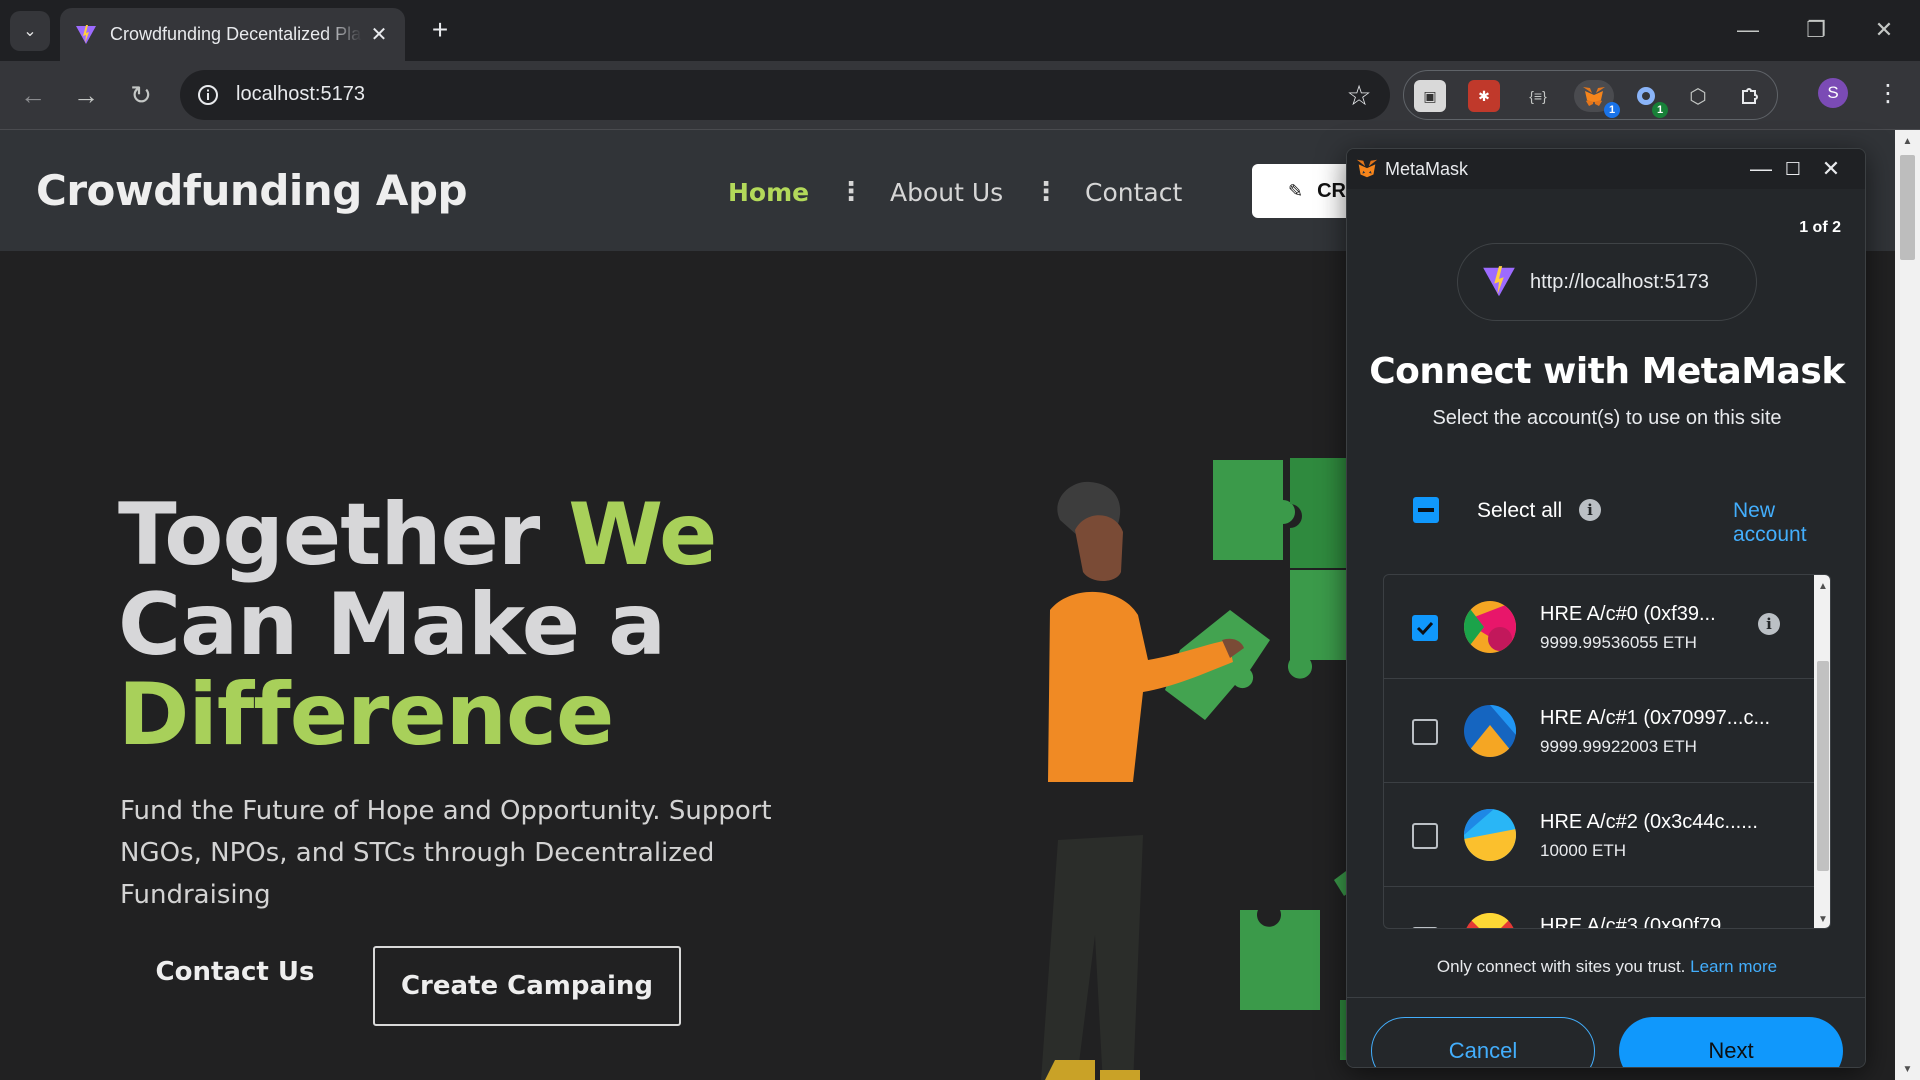  I want to click on trust-text: Only connect with sites you trust., so click(1561, 966).